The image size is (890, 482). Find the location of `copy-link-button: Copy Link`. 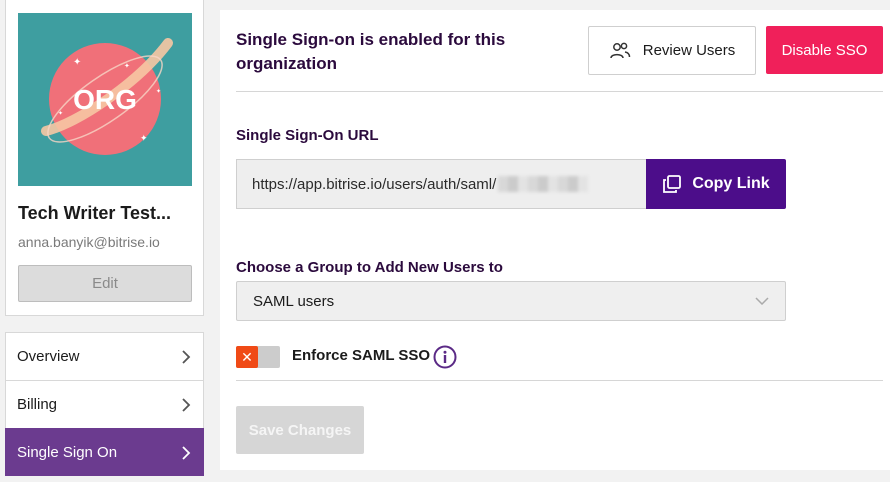

copy-link-button: Copy Link is located at coordinates (716, 184).